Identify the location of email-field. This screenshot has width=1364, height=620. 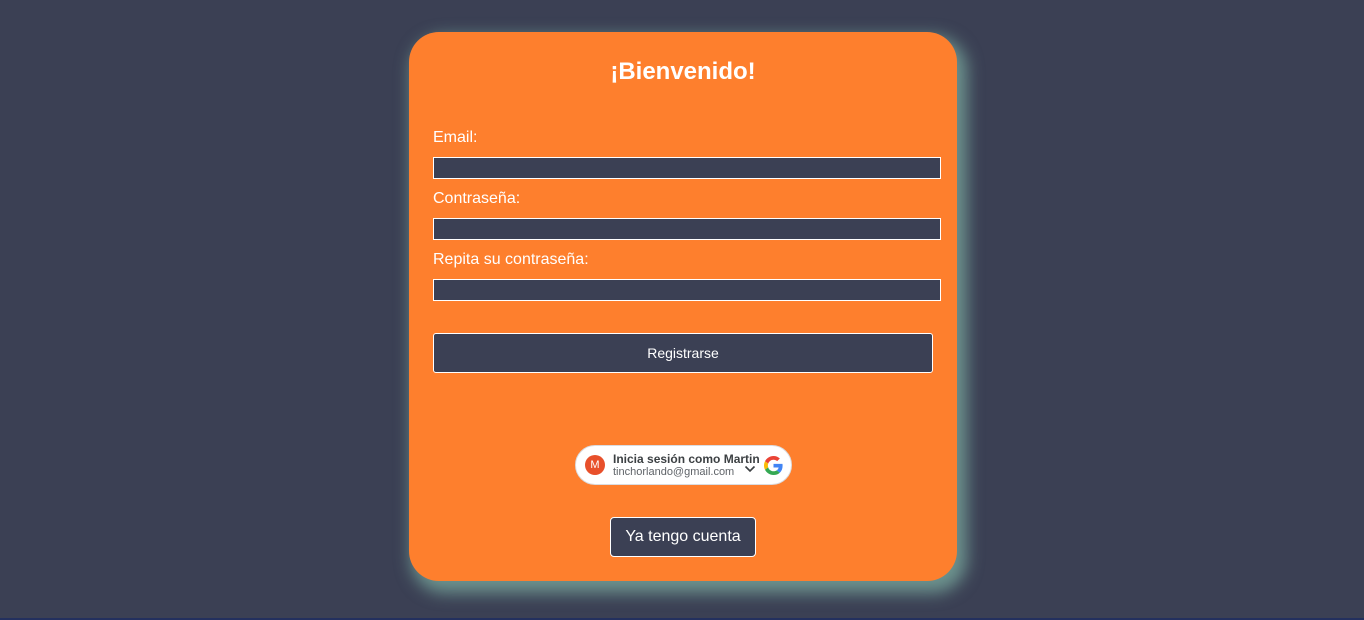
(687, 168).